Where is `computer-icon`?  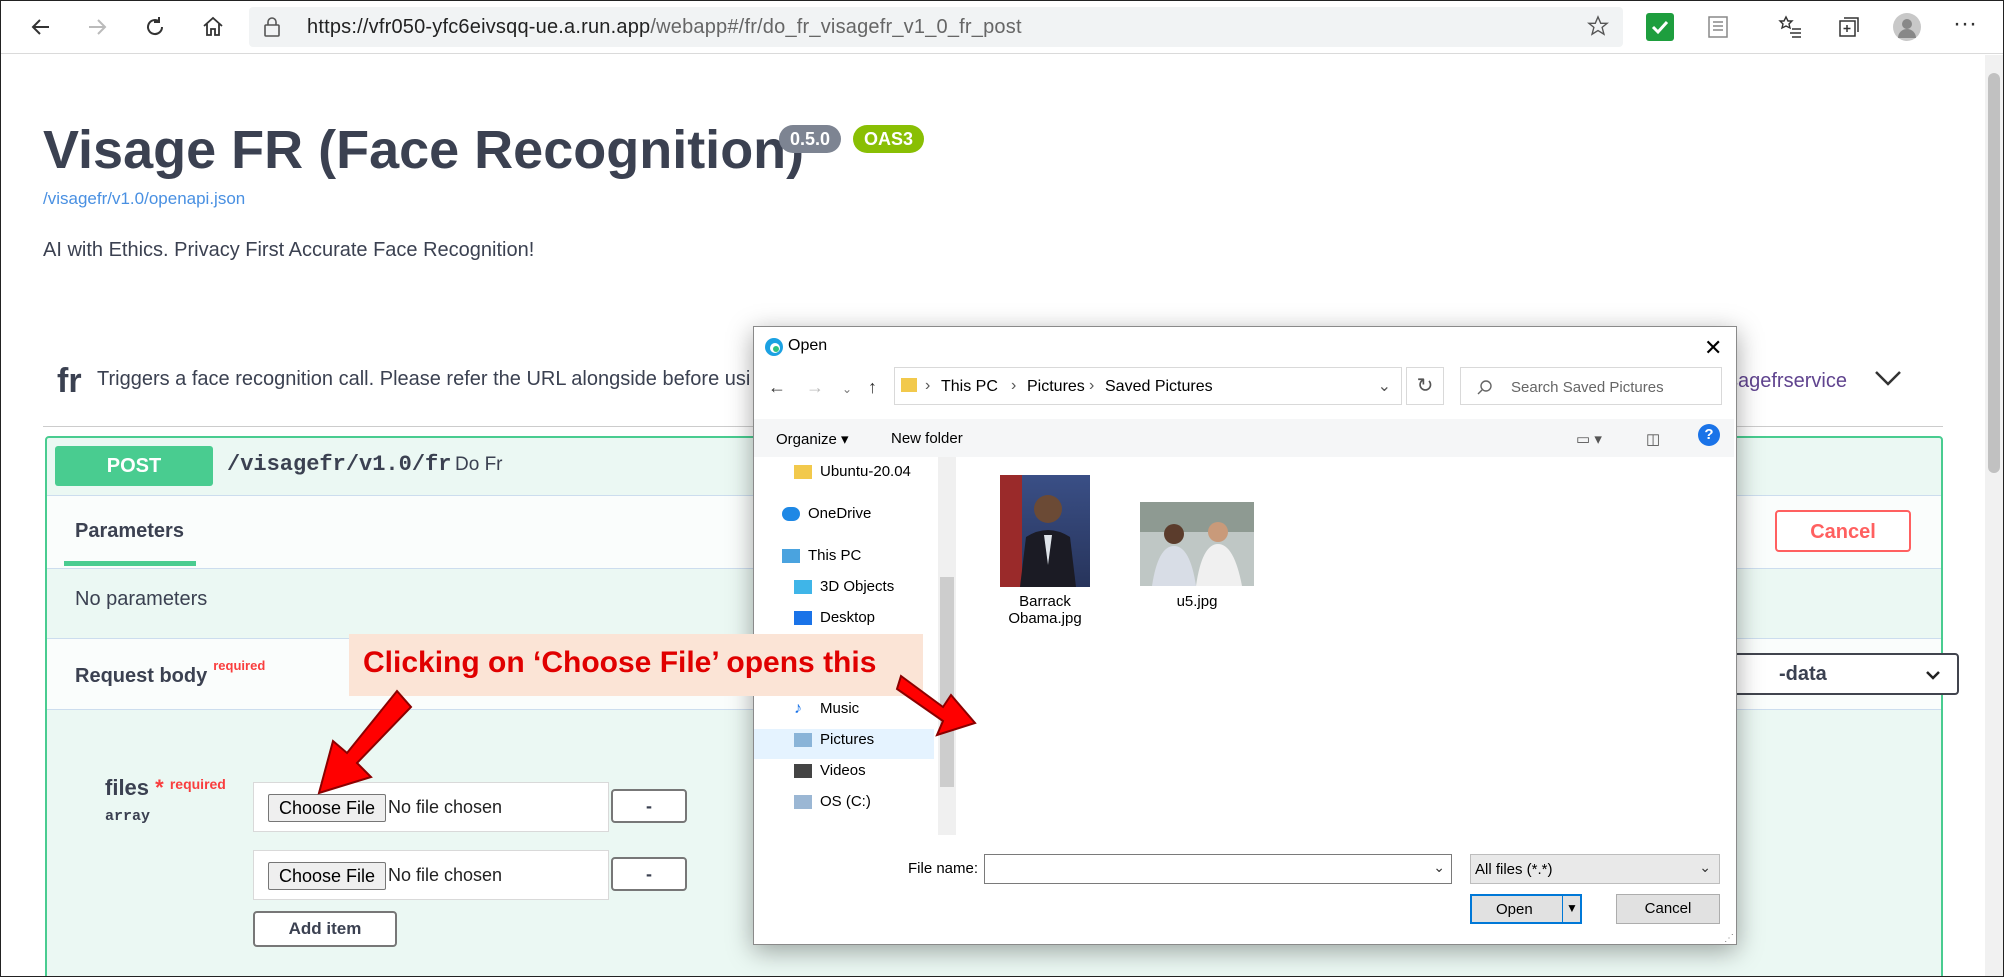 computer-icon is located at coordinates (791, 556).